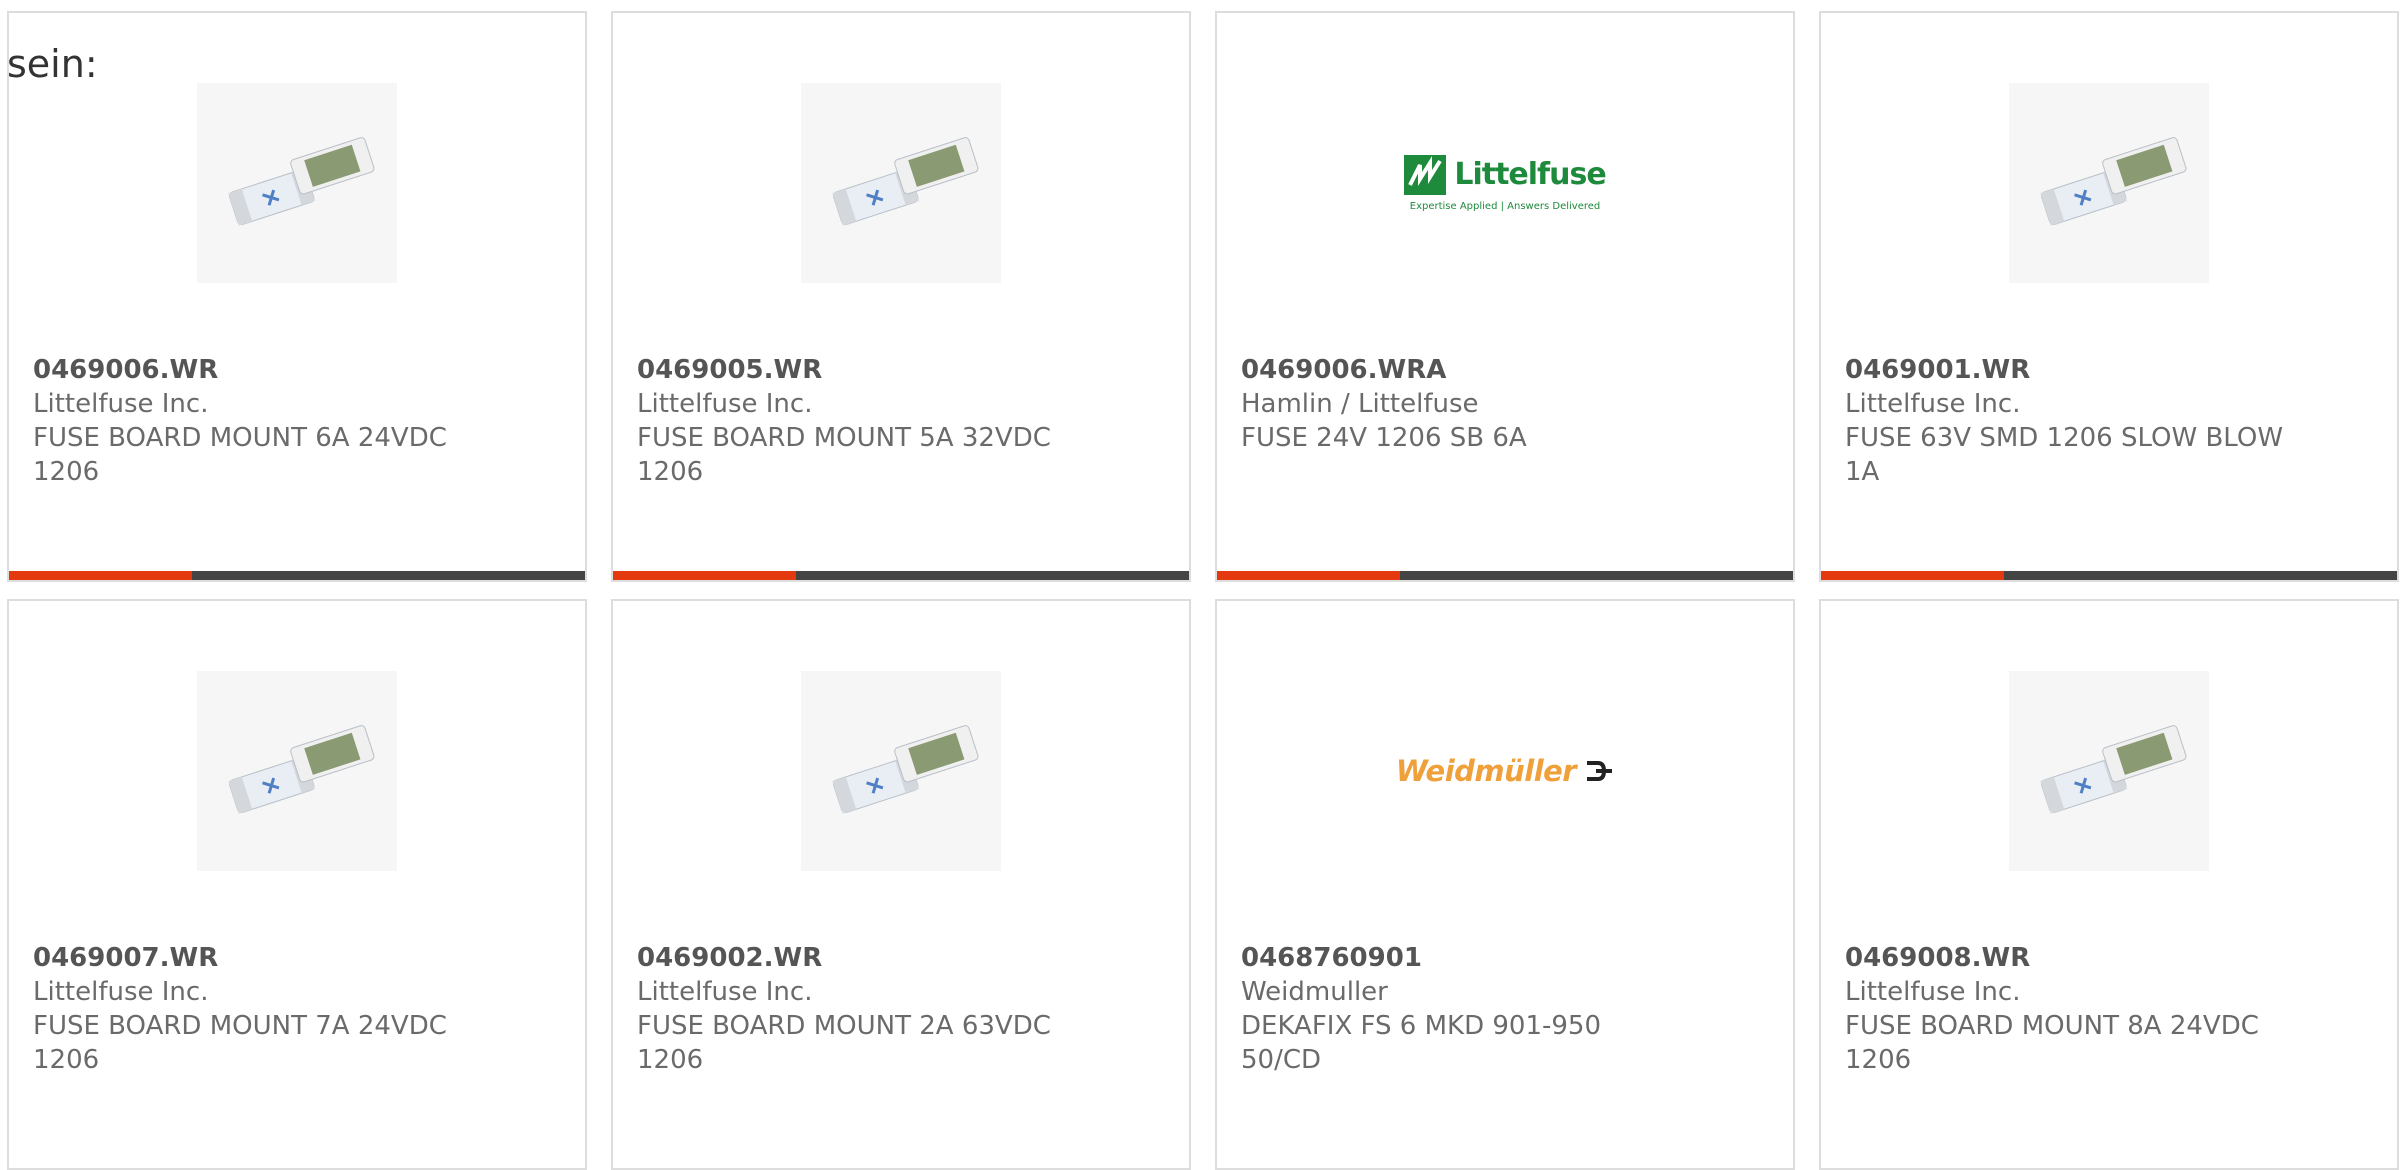  Describe the element at coordinates (1314, 992) in the screenshot. I see `manufacturer: Weidmuller` at that location.